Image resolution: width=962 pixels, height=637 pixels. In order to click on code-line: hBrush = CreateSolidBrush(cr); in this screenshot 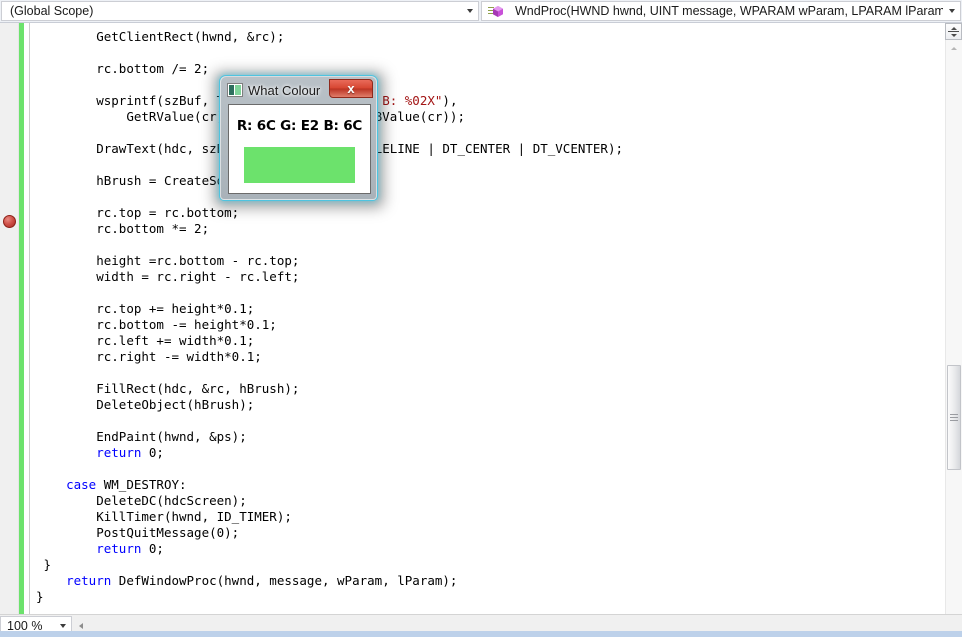, I will do `click(209, 180)`.